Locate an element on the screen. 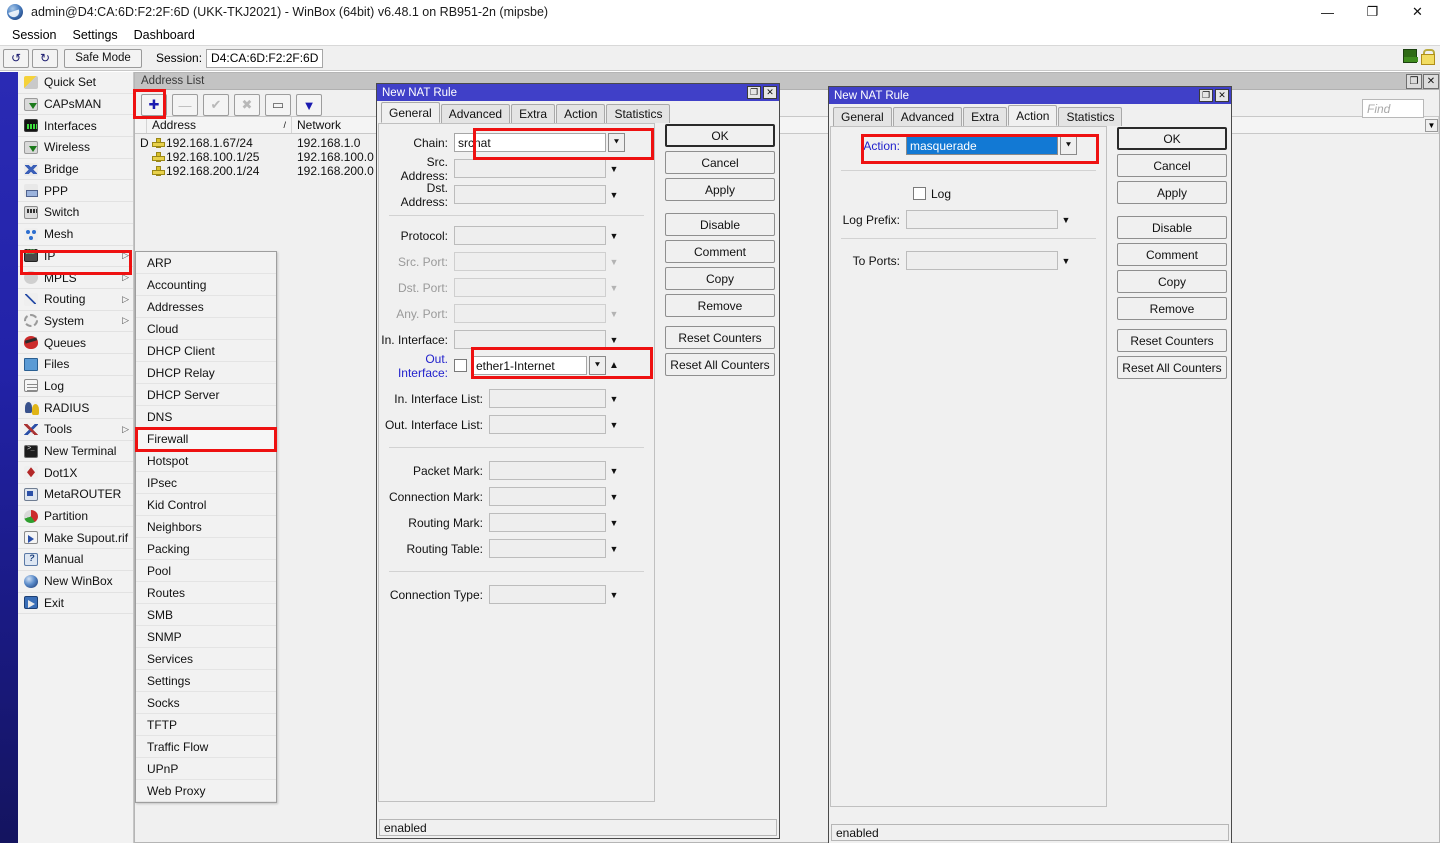  menu-settings: Settings is located at coordinates (94, 35).